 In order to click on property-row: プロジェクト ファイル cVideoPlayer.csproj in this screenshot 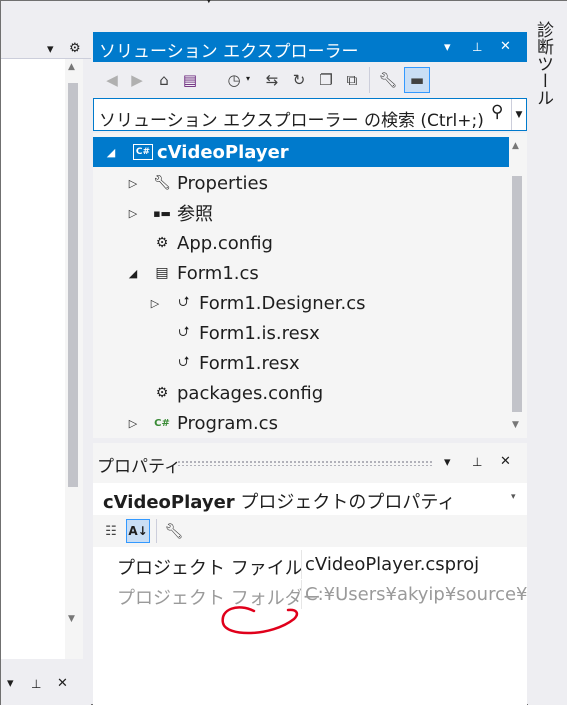, I will do `click(319, 564)`.